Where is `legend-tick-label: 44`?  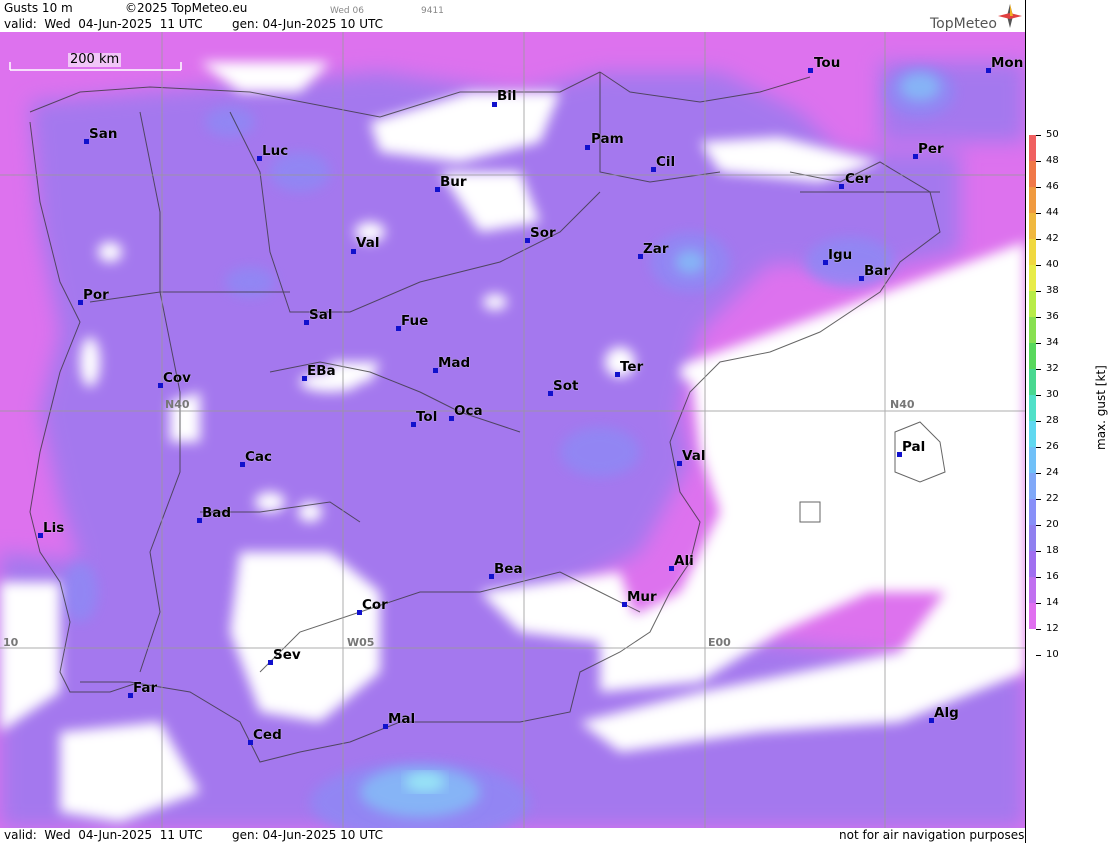
legend-tick-label: 44 is located at coordinates (1052, 212).